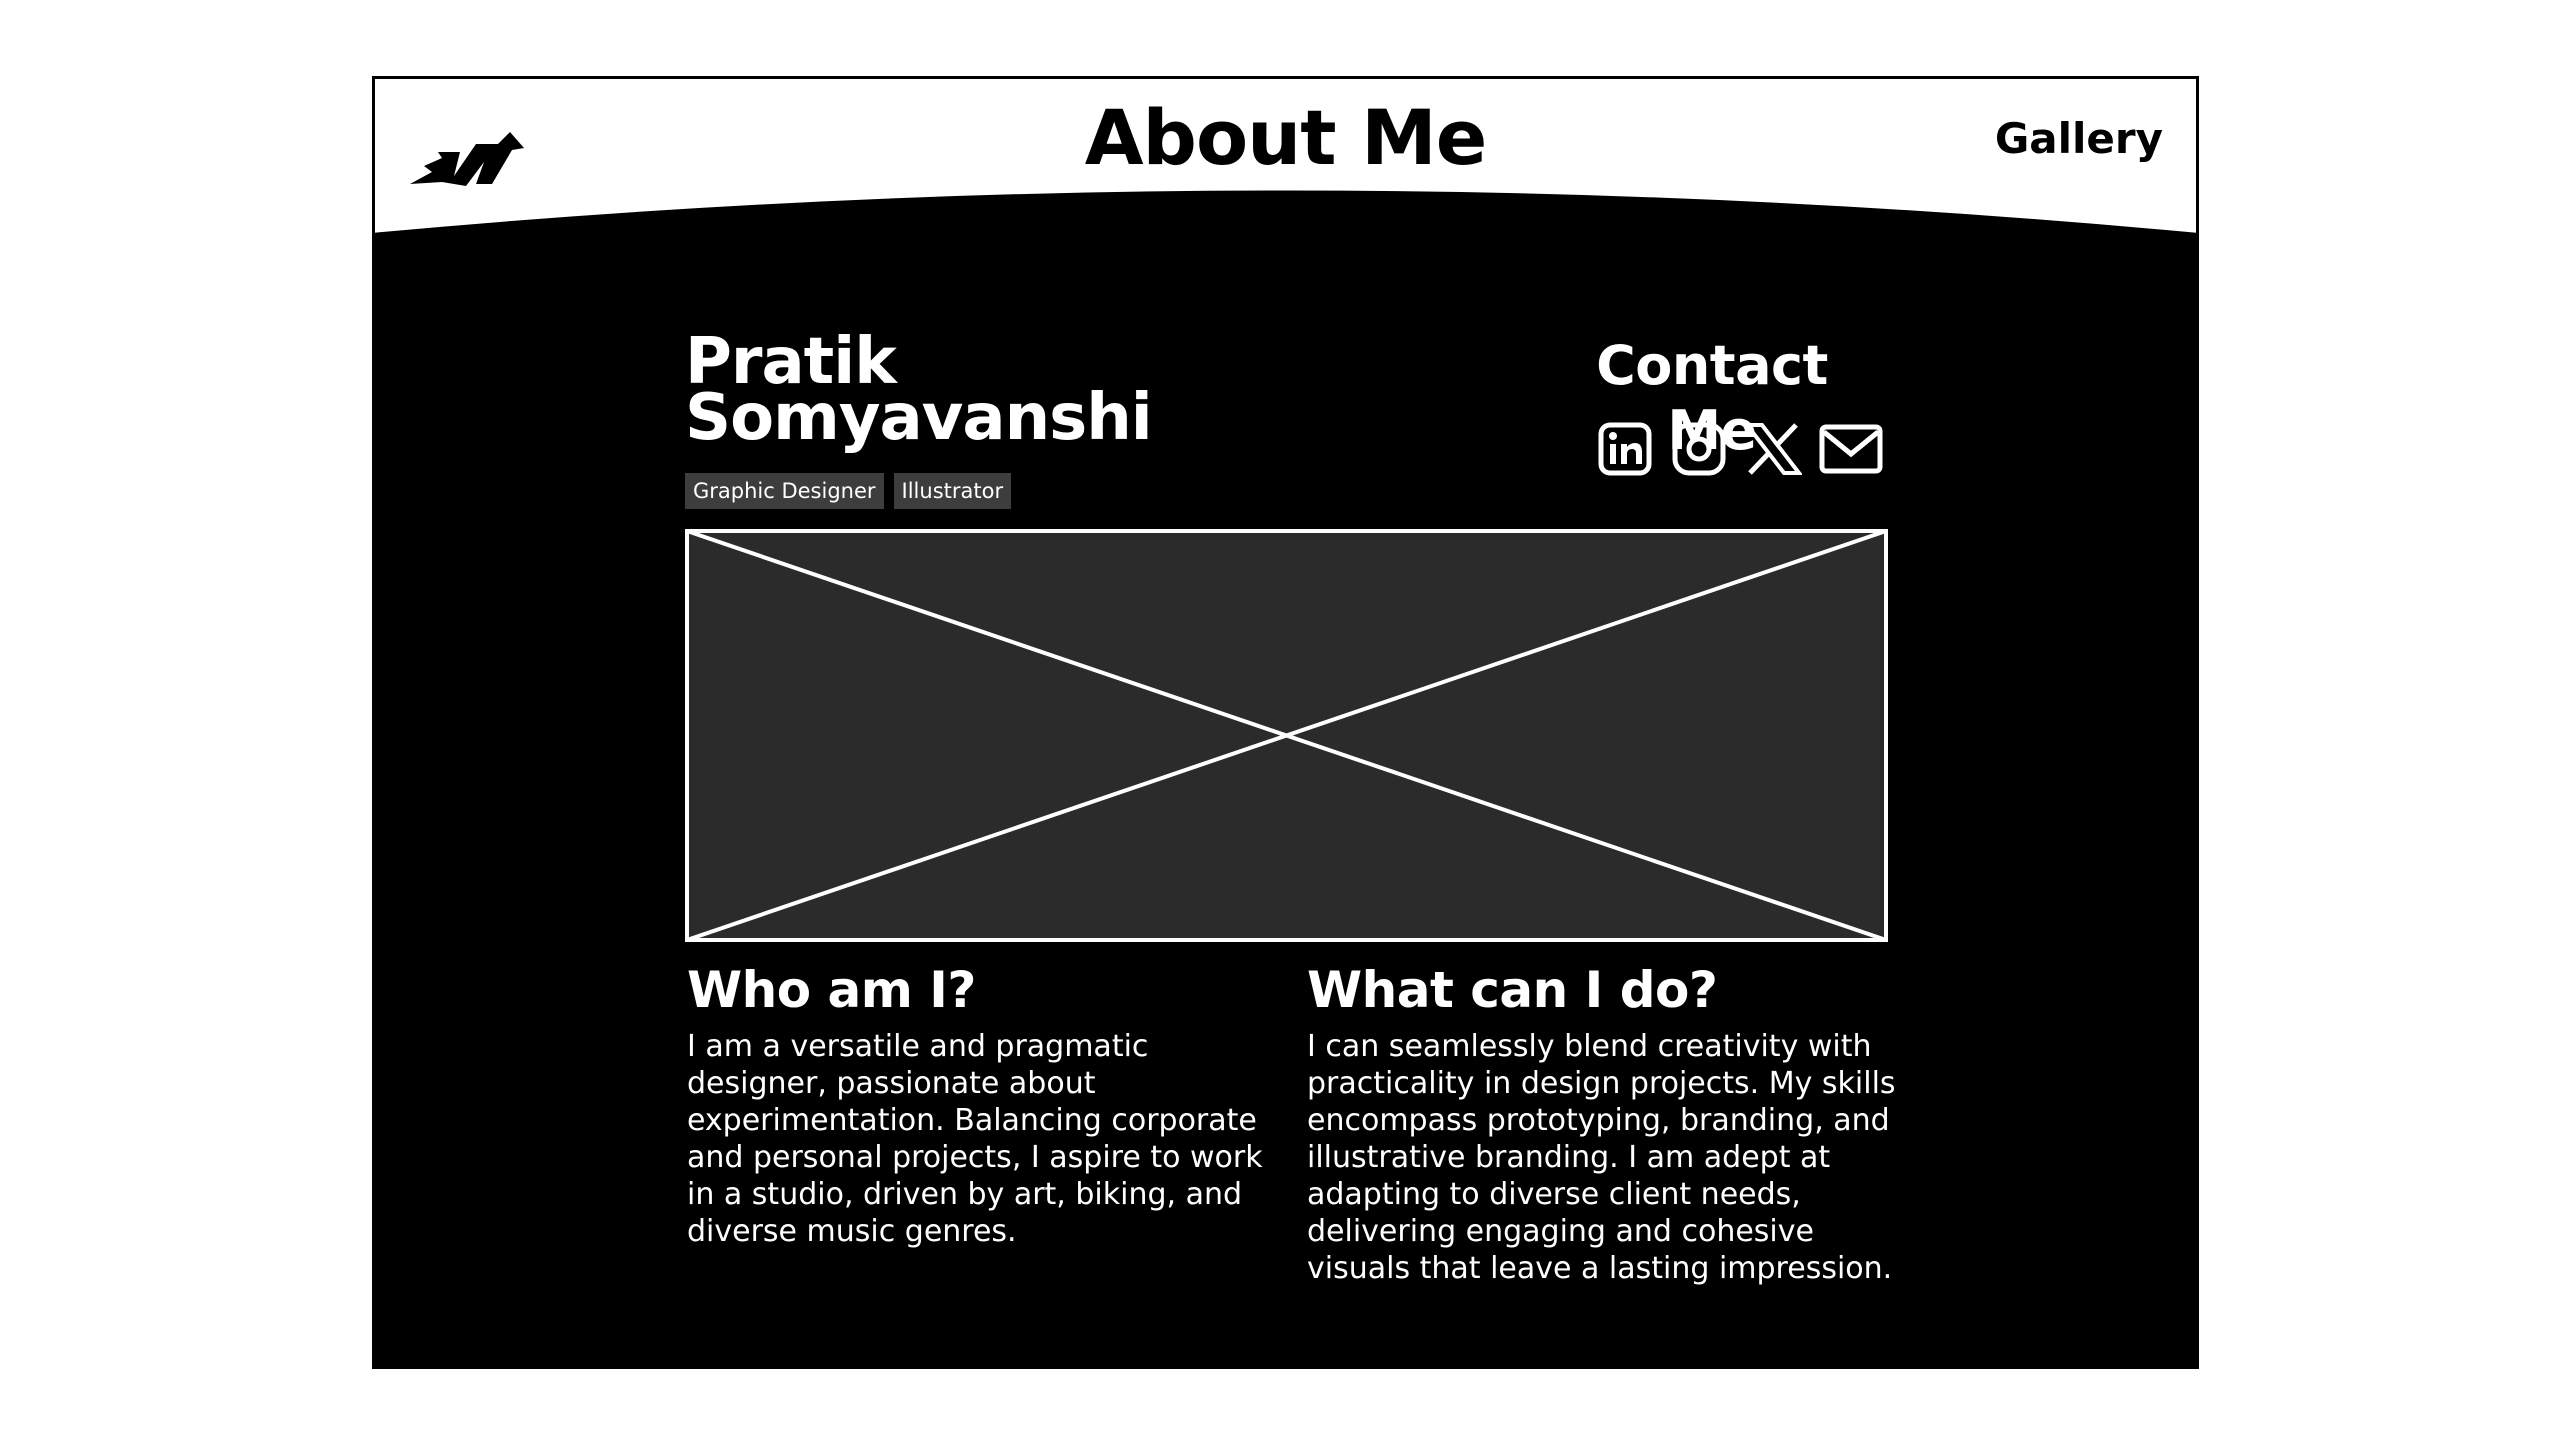 Image resolution: width=2560 pixels, height=1440 pixels. Describe the element at coordinates (1851, 449) in the screenshot. I see `mail-icon` at that location.